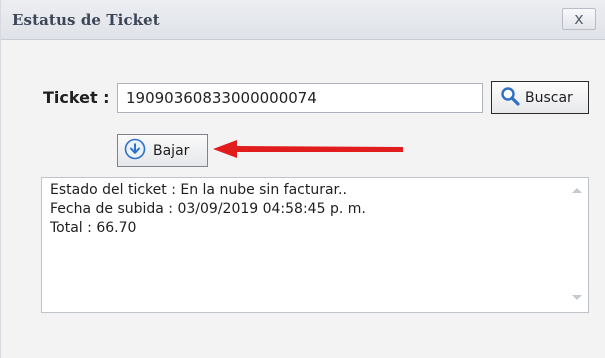  Describe the element at coordinates (300, 98) in the screenshot. I see `ticket-input: 19090360833000000074` at that location.